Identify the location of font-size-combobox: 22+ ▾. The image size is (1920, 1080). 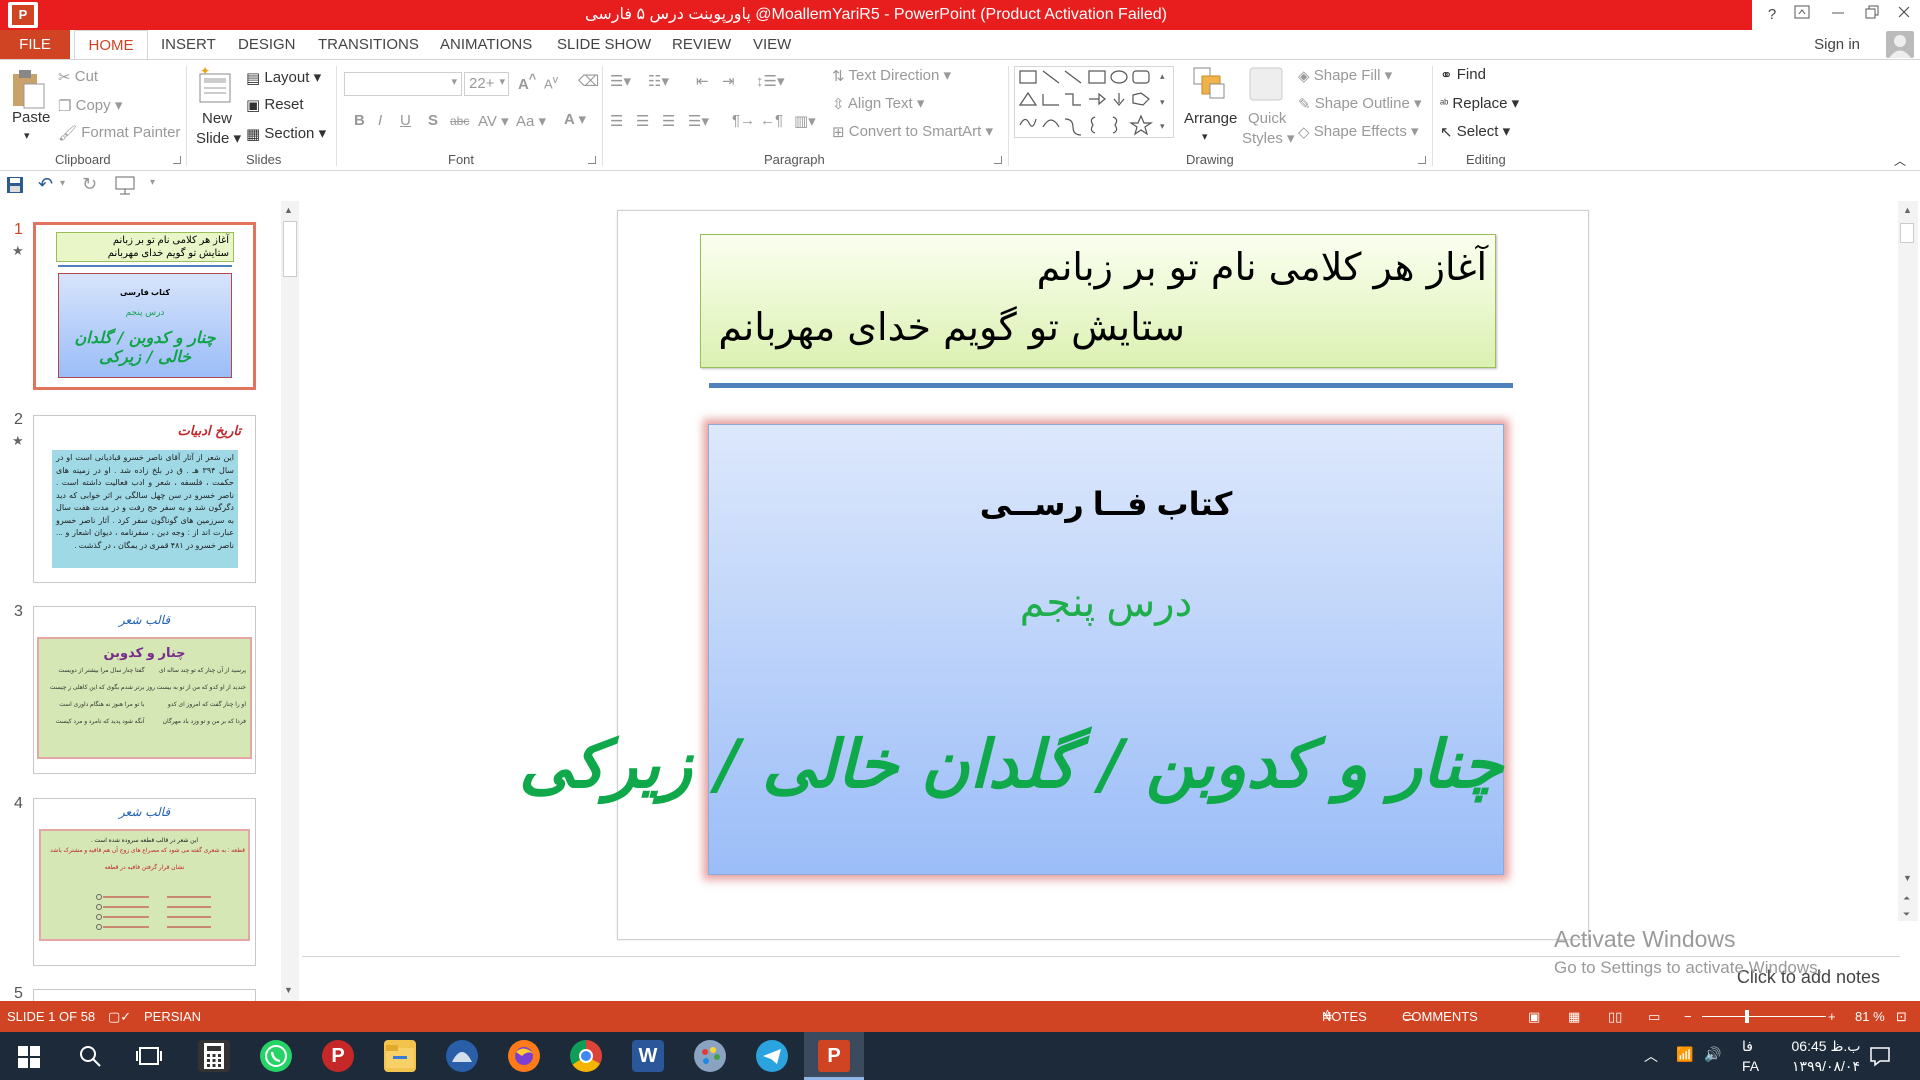
(486, 84).